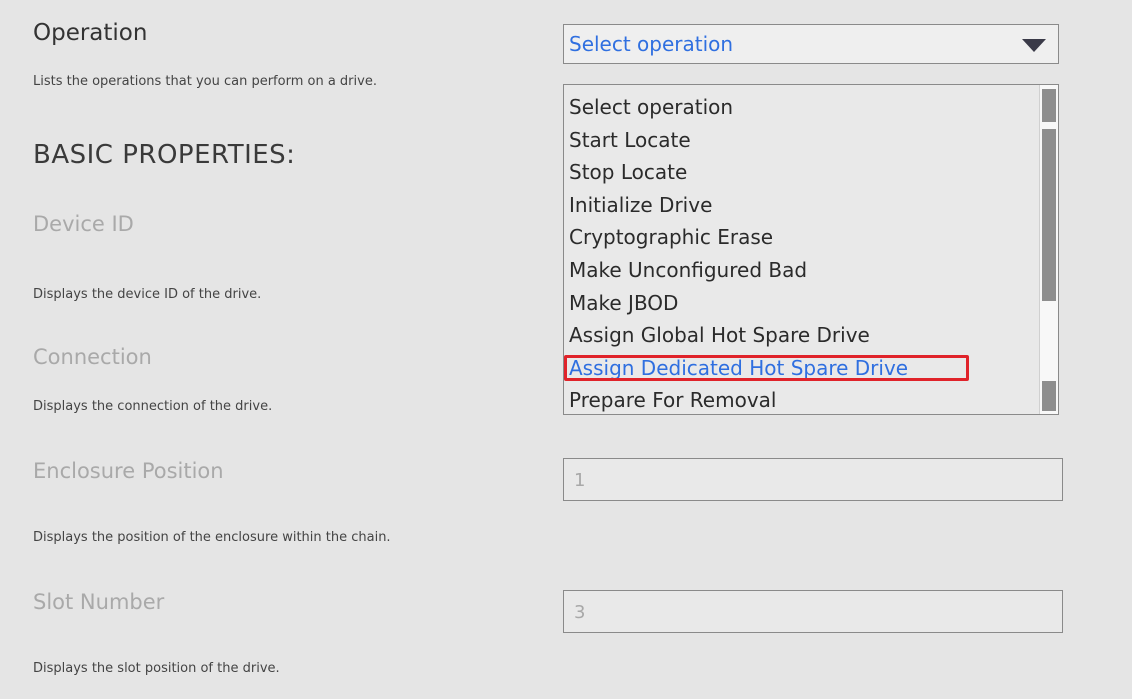 The image size is (1132, 699). I want to click on slot-number-field: 3, so click(813, 611).